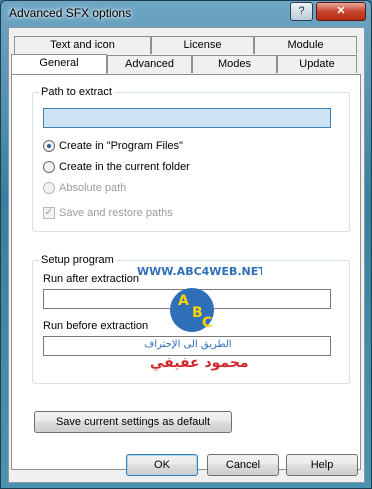 This screenshot has height=489, width=372. I want to click on tab-update: Update, so click(317, 64).